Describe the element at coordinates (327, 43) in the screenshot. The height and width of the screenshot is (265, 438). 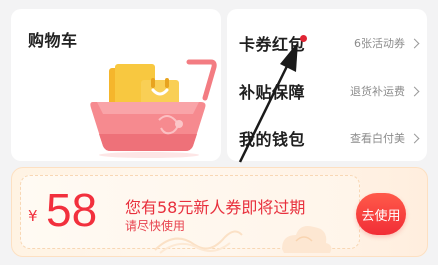
I see `menu-item-coupons: 卡券红包 6张活动券` at that location.